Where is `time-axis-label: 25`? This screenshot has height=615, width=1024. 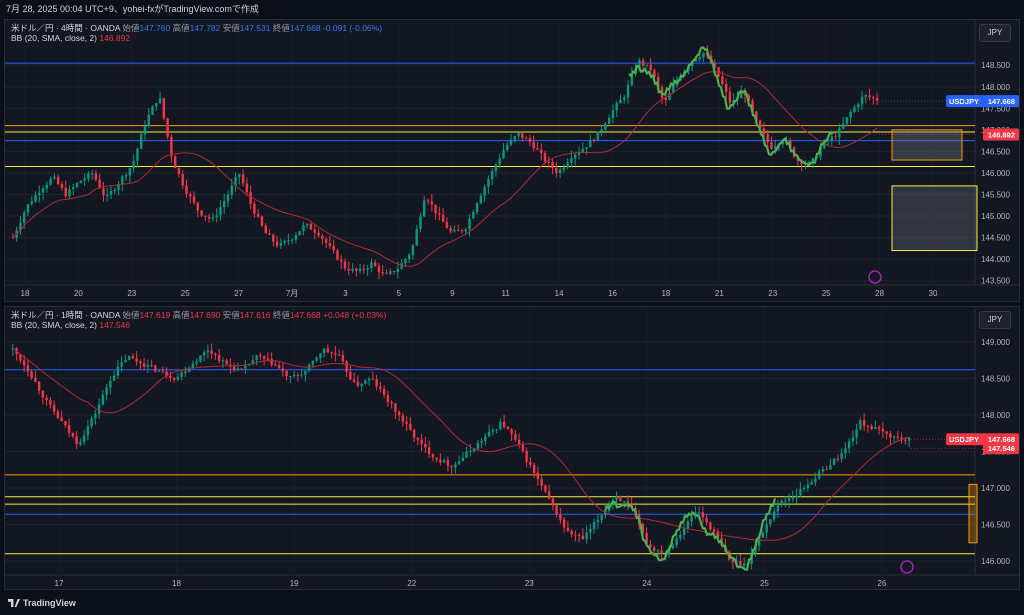
time-axis-label: 25 is located at coordinates (826, 293).